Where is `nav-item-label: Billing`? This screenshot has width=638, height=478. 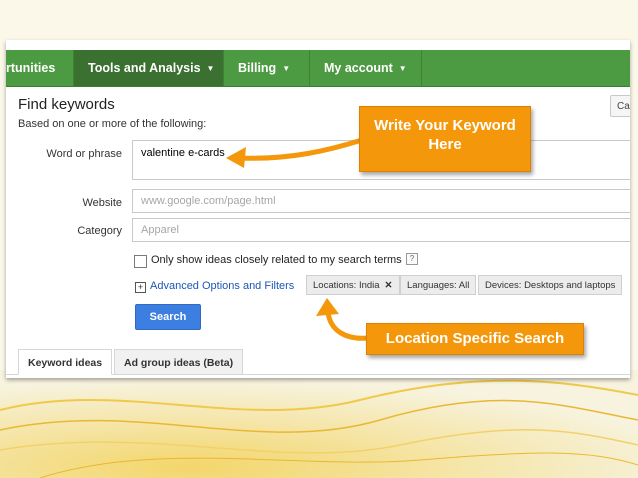 nav-item-label: Billing is located at coordinates (257, 68).